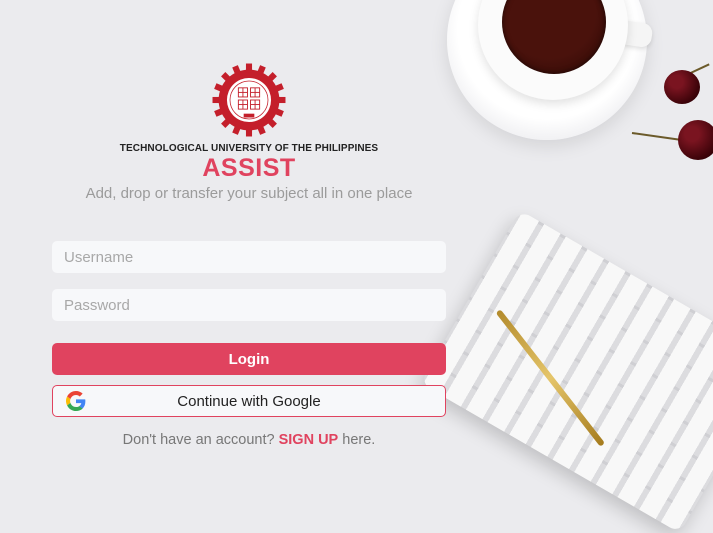  I want to click on google-login-button: Continue with Google, so click(249, 401).